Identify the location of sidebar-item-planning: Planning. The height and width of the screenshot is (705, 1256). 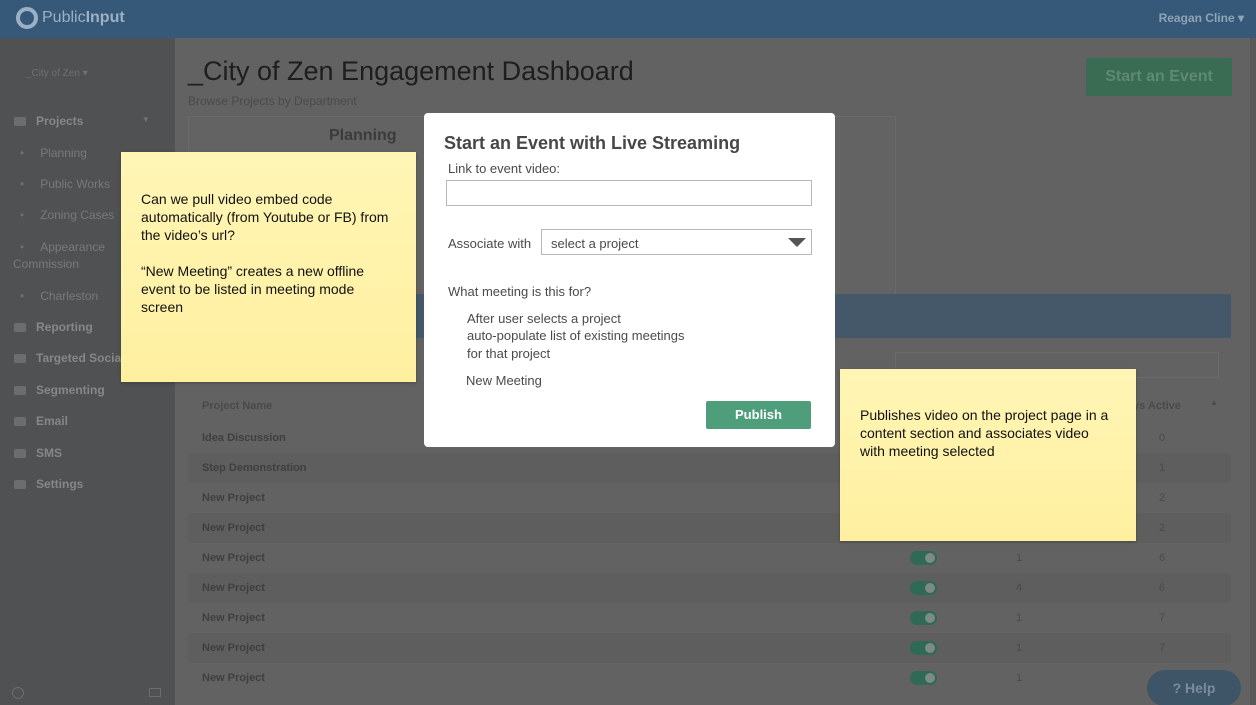
(53, 153).